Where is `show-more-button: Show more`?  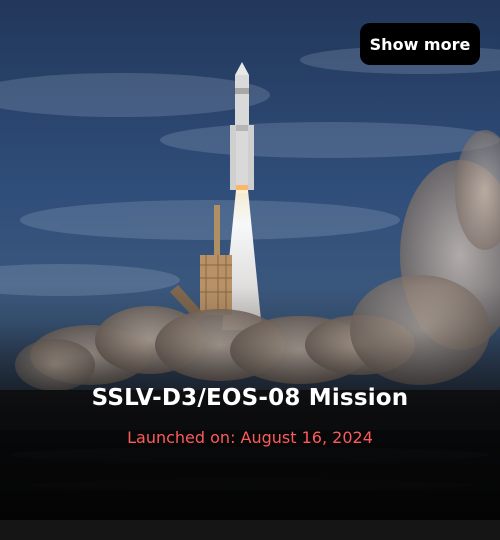 show-more-button: Show more is located at coordinates (420, 44).